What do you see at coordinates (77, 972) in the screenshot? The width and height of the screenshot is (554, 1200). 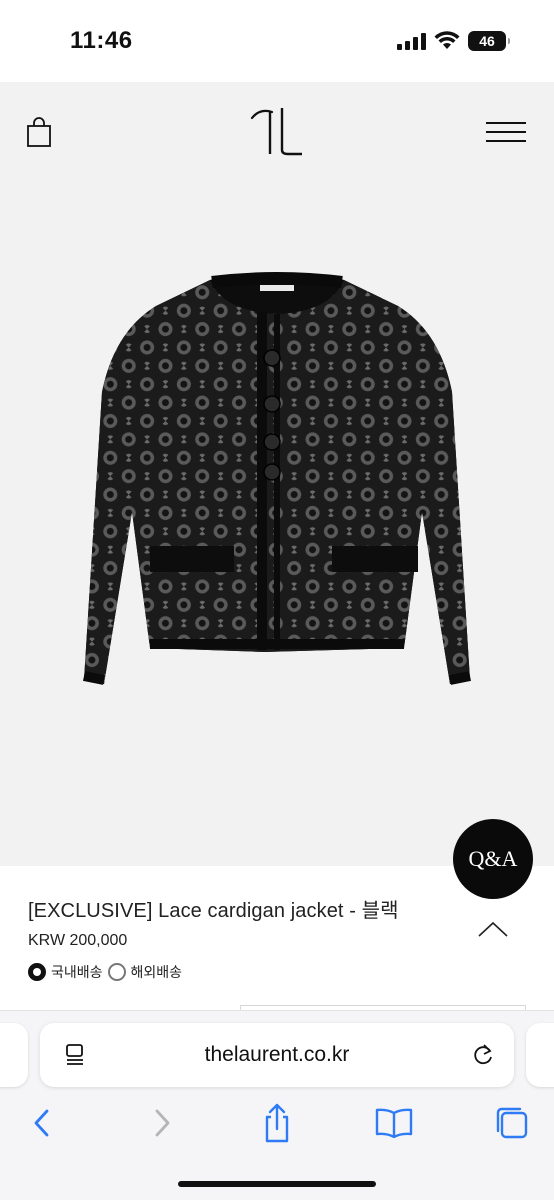 I see `shipping-option-label: 국내배송` at bounding box center [77, 972].